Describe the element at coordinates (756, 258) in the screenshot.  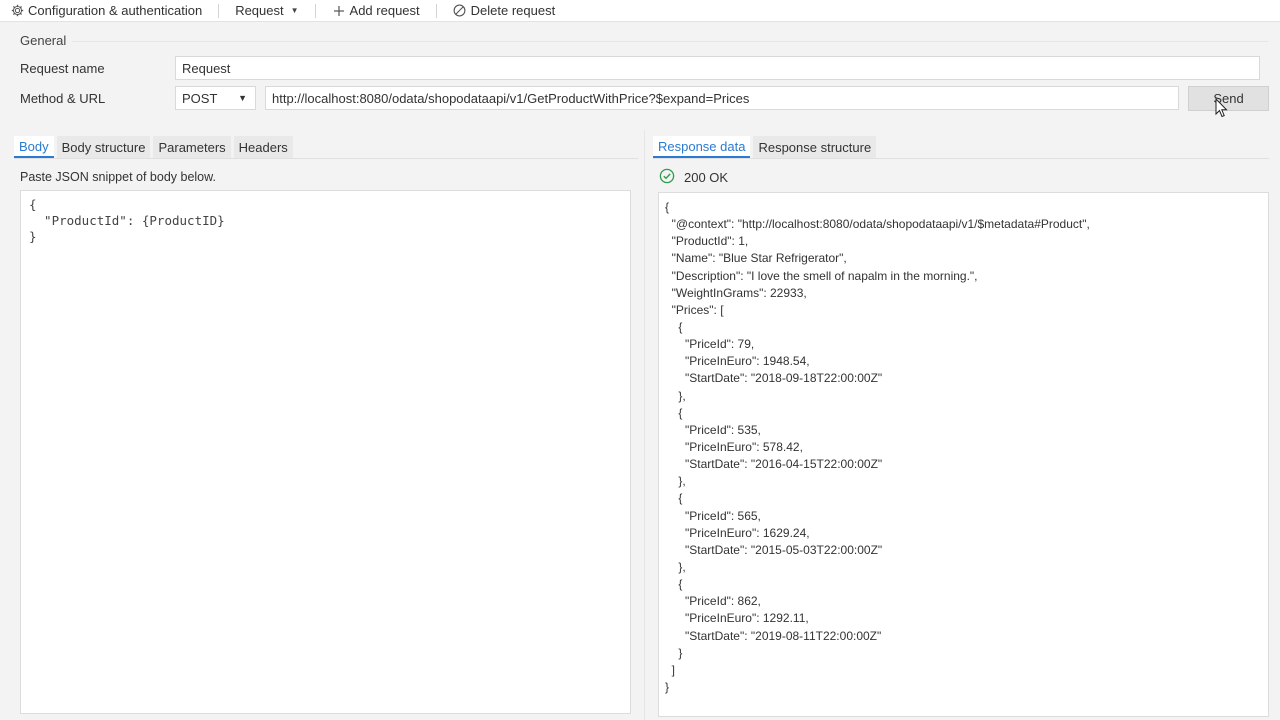
I see `response-line: "Name": "Blue Star Refrigerator",` at that location.